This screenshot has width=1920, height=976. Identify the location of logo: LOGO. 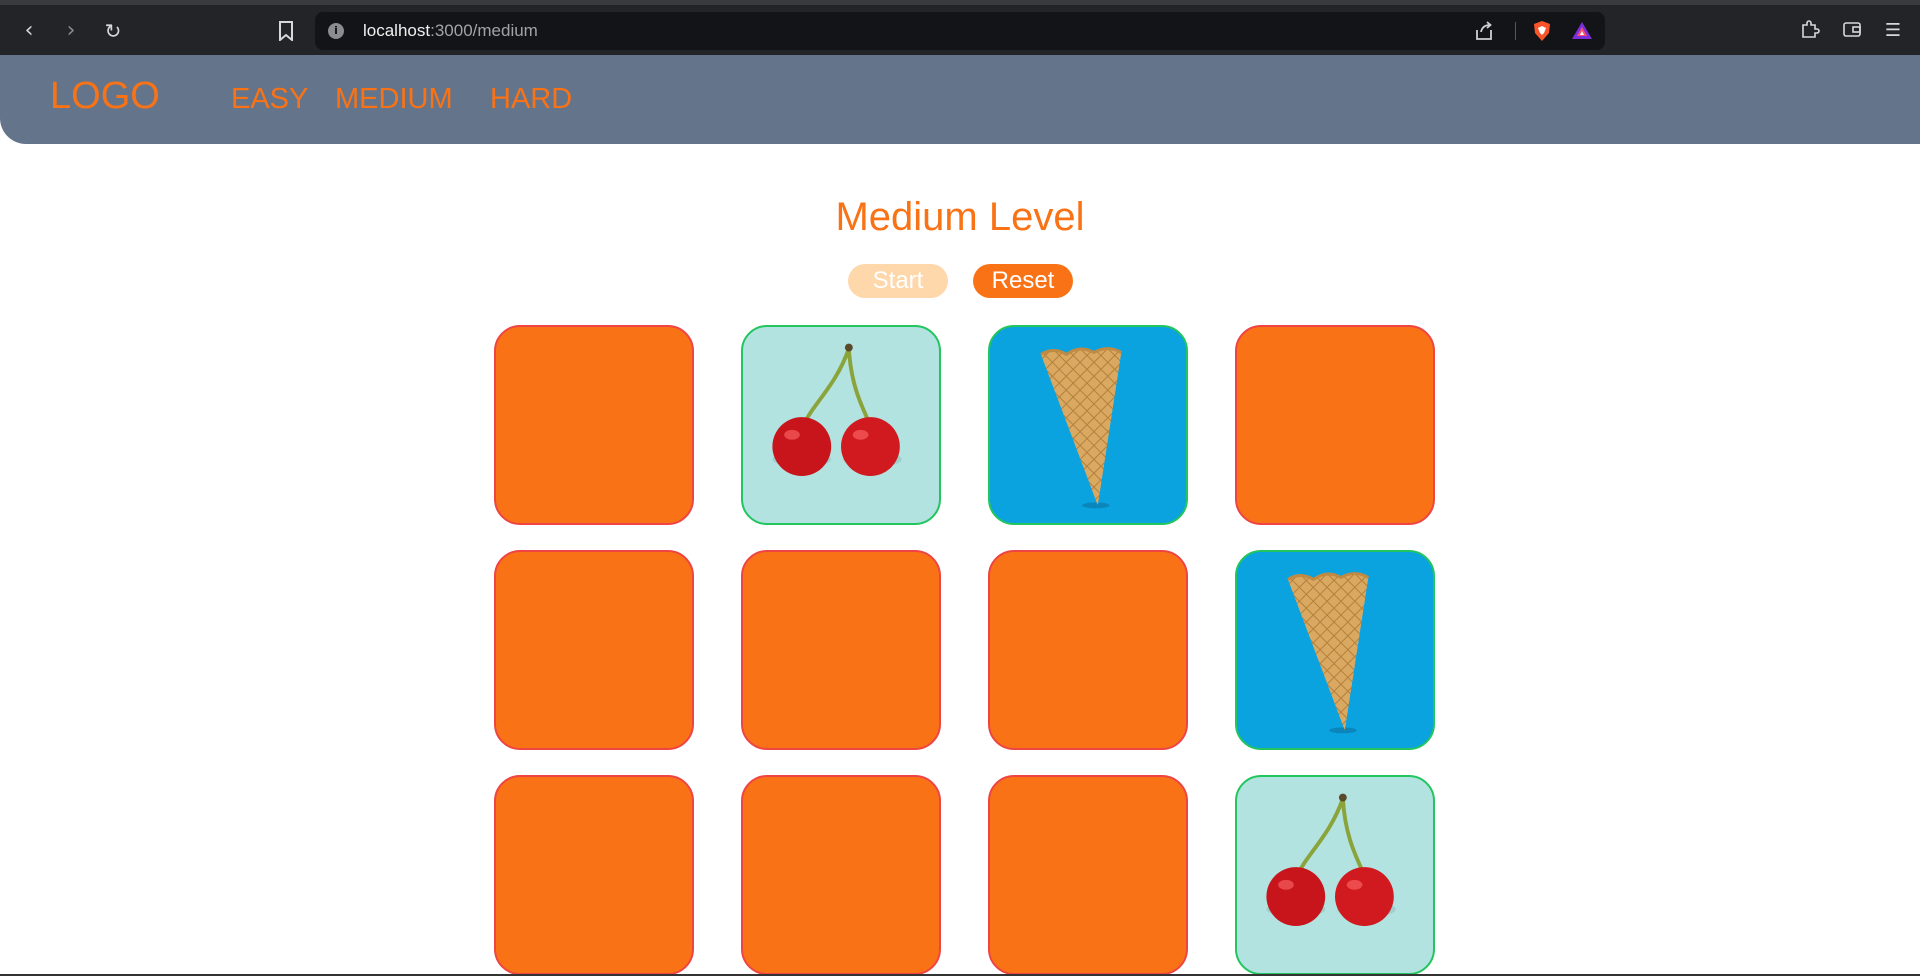
(105, 96).